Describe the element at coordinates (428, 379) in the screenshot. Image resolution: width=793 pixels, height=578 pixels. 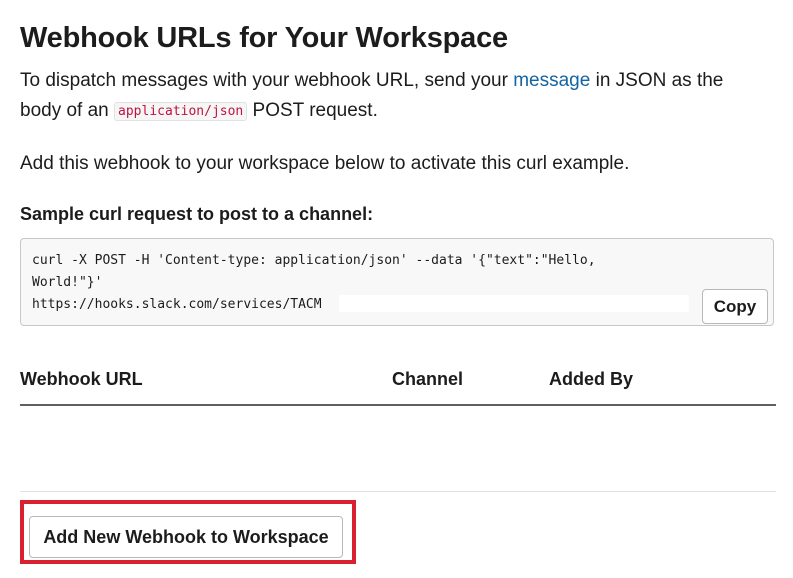
I see `column-channel: Channel` at that location.